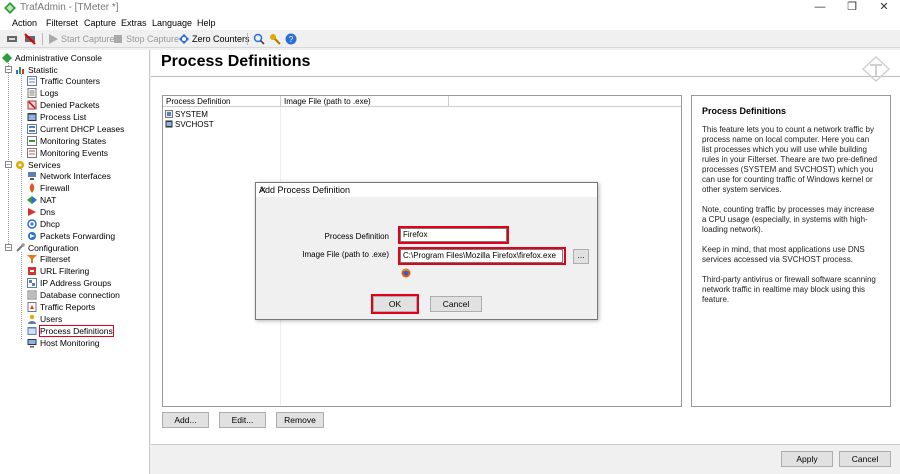 This screenshot has width=900, height=474. Describe the element at coordinates (76, 282) in the screenshot. I see `tree-item-label: IP Address Groups` at that location.